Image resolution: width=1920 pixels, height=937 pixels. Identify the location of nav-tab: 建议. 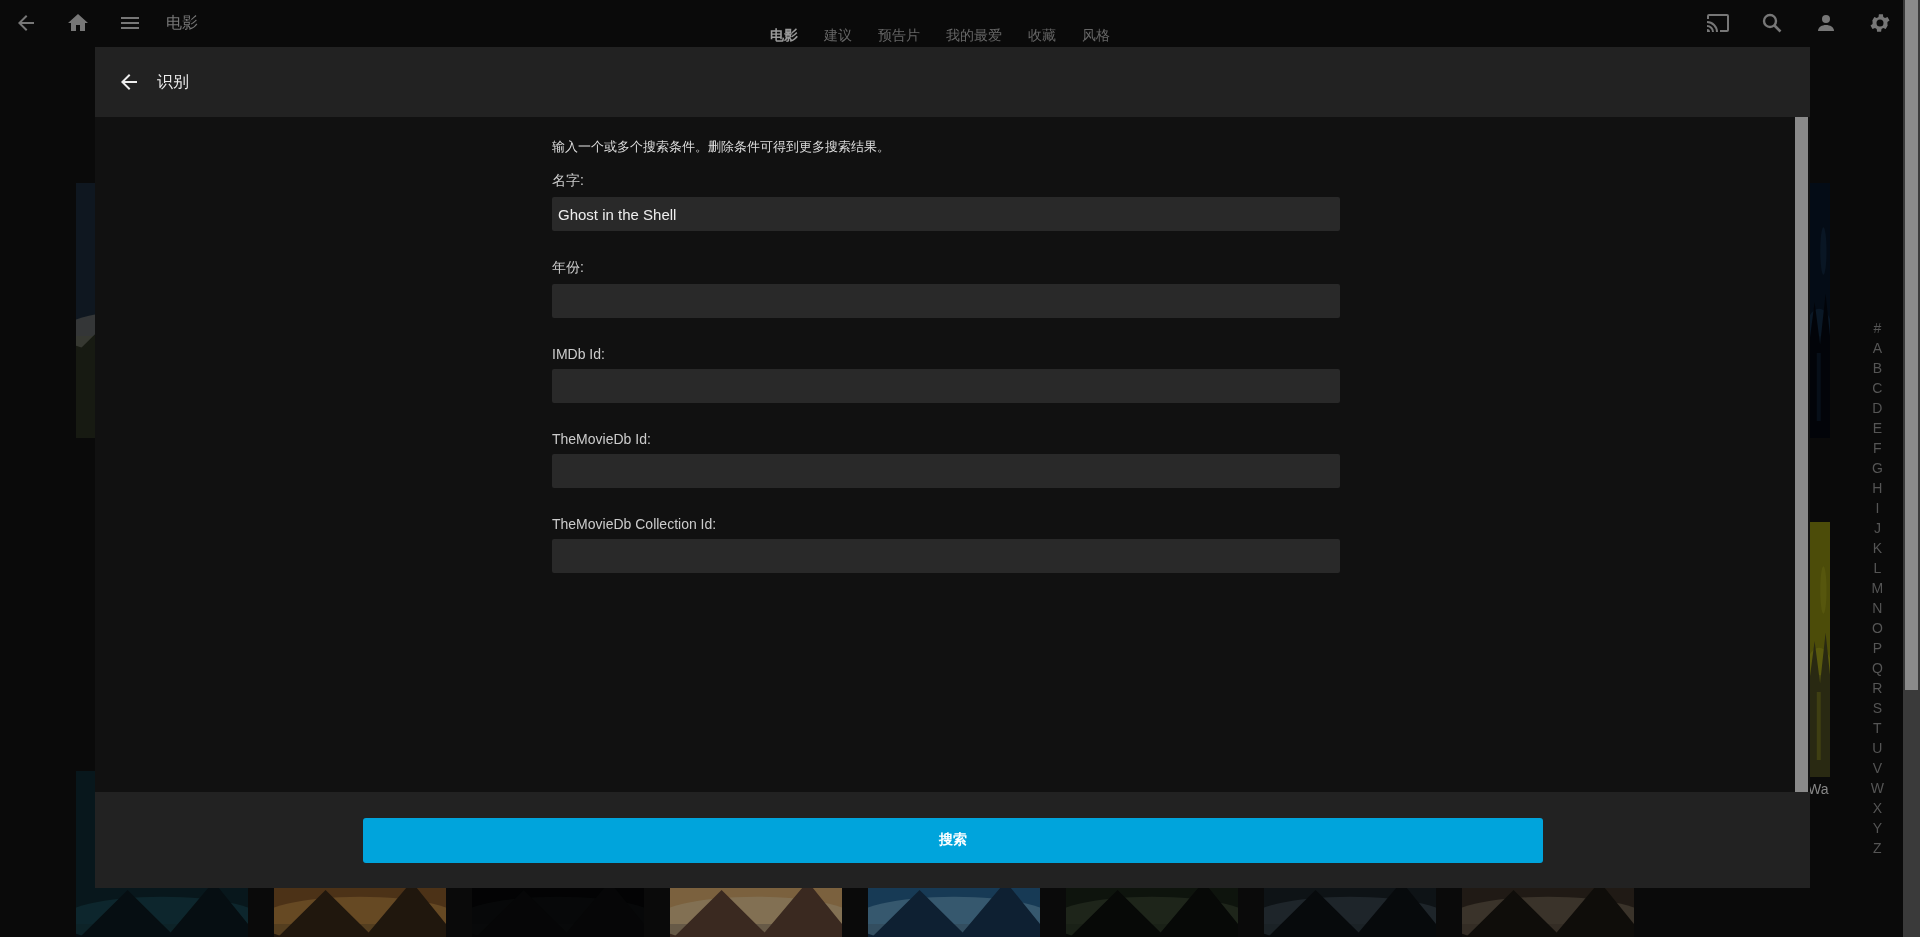
(838, 36).